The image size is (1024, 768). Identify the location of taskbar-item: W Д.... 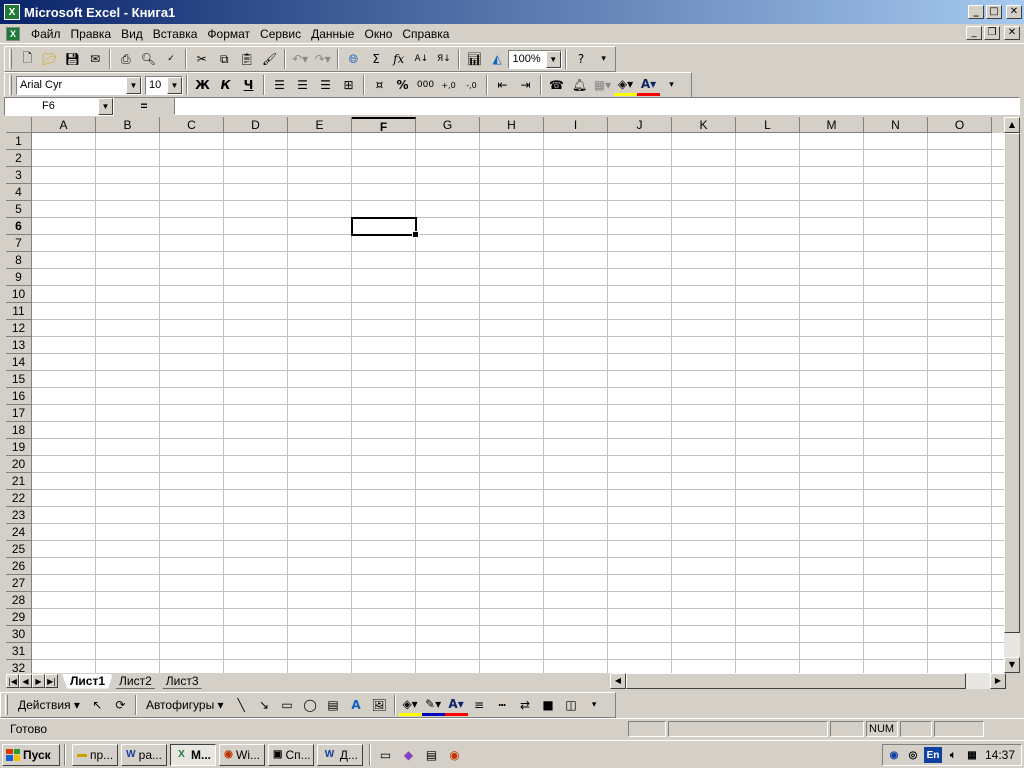
(340, 754).